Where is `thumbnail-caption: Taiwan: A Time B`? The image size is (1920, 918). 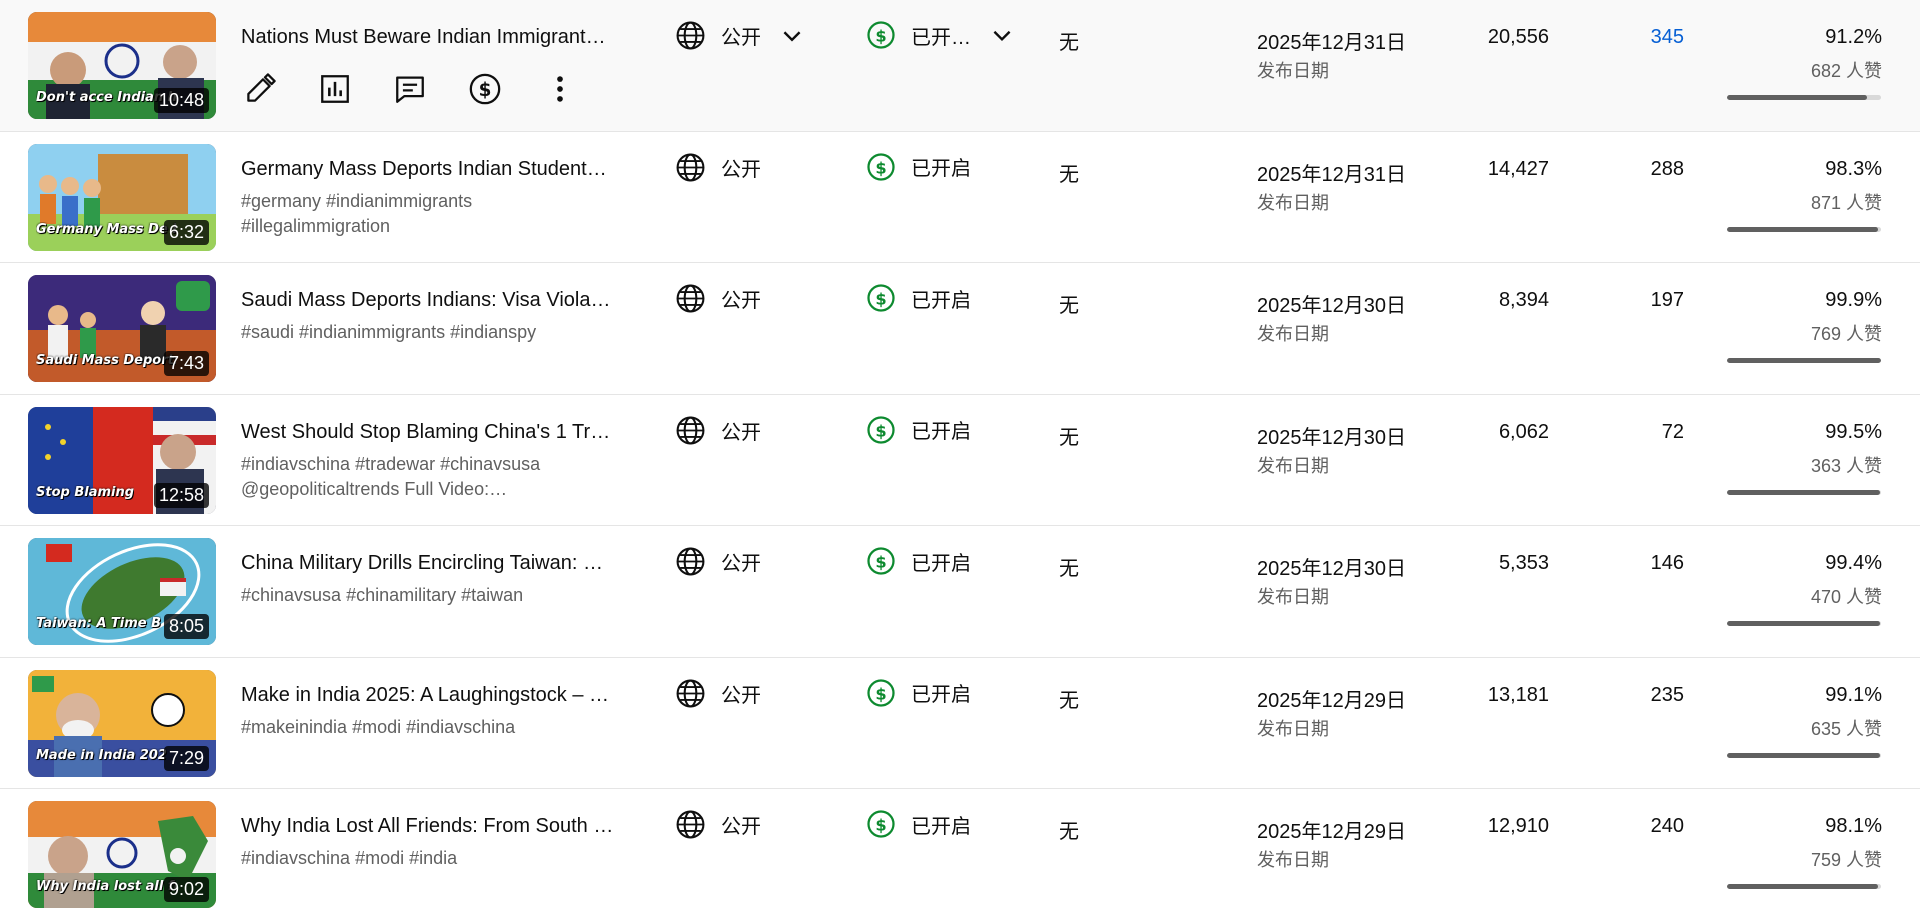 thumbnail-caption: Taiwan: A Time B is located at coordinates (99, 623).